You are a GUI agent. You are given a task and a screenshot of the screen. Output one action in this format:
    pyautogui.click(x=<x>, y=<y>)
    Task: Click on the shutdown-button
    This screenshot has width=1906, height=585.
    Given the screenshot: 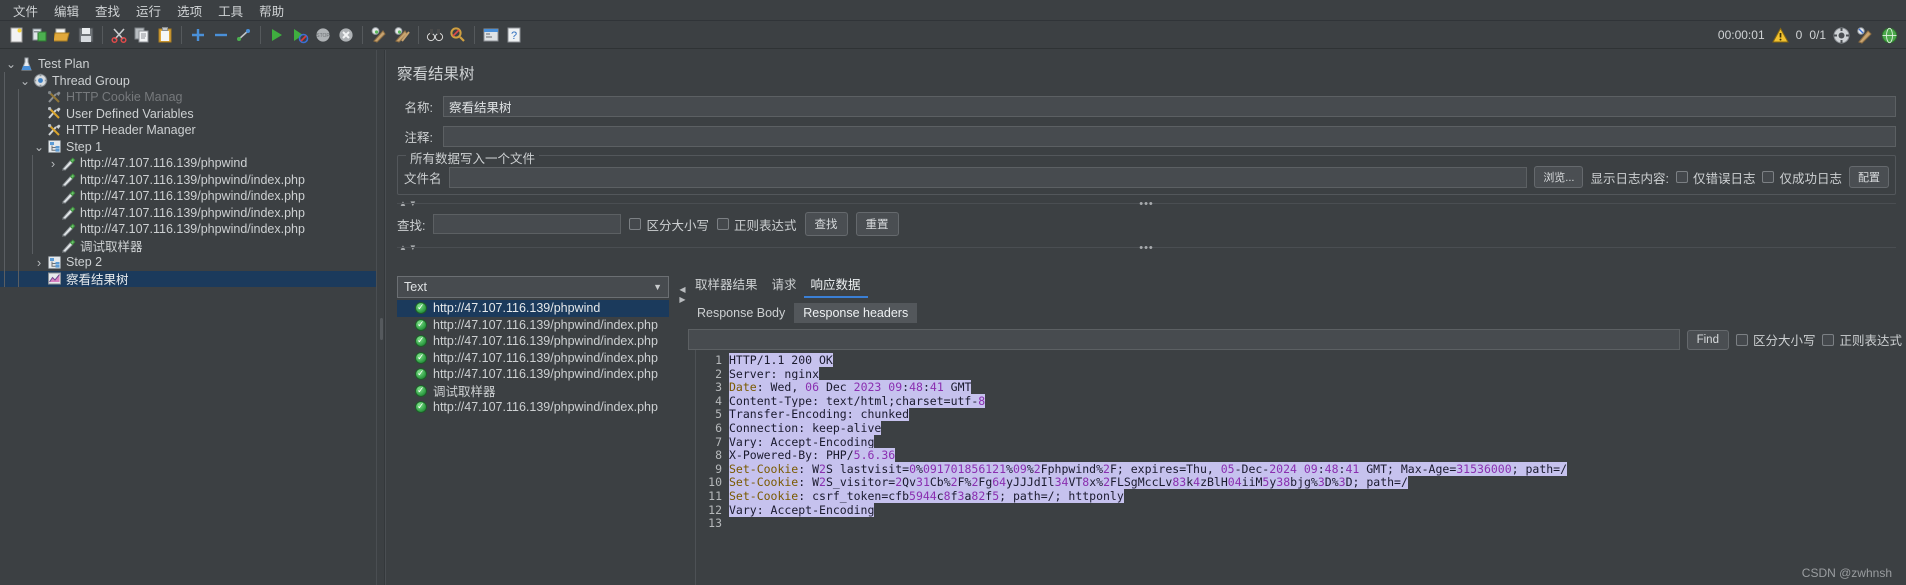 What is the action you would take?
    pyautogui.click(x=346, y=35)
    